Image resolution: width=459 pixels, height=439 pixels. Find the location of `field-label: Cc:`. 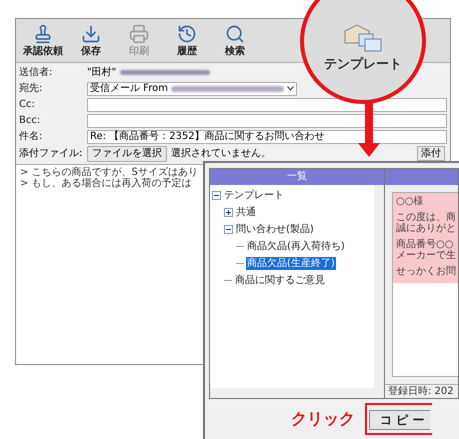

field-label: Cc: is located at coordinates (27, 104).